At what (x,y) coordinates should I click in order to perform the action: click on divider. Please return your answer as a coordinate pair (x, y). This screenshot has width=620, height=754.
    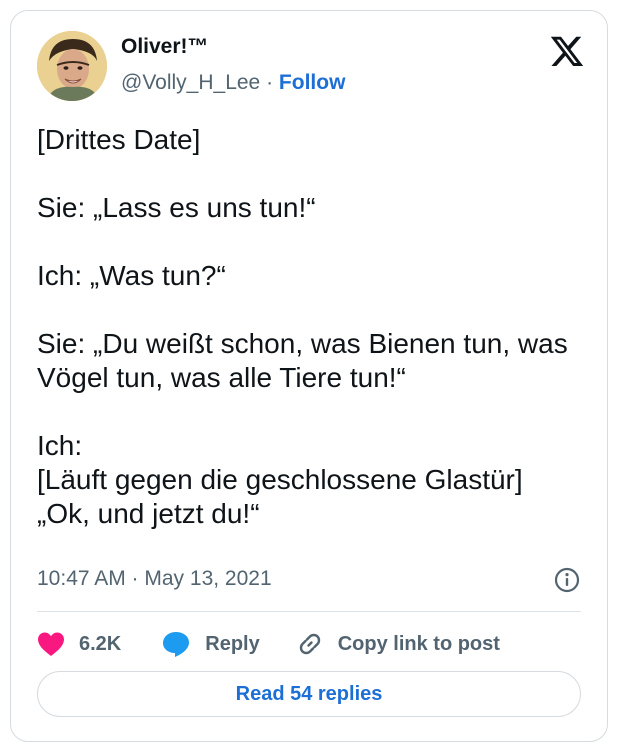
    Looking at the image, I should click on (309, 611).